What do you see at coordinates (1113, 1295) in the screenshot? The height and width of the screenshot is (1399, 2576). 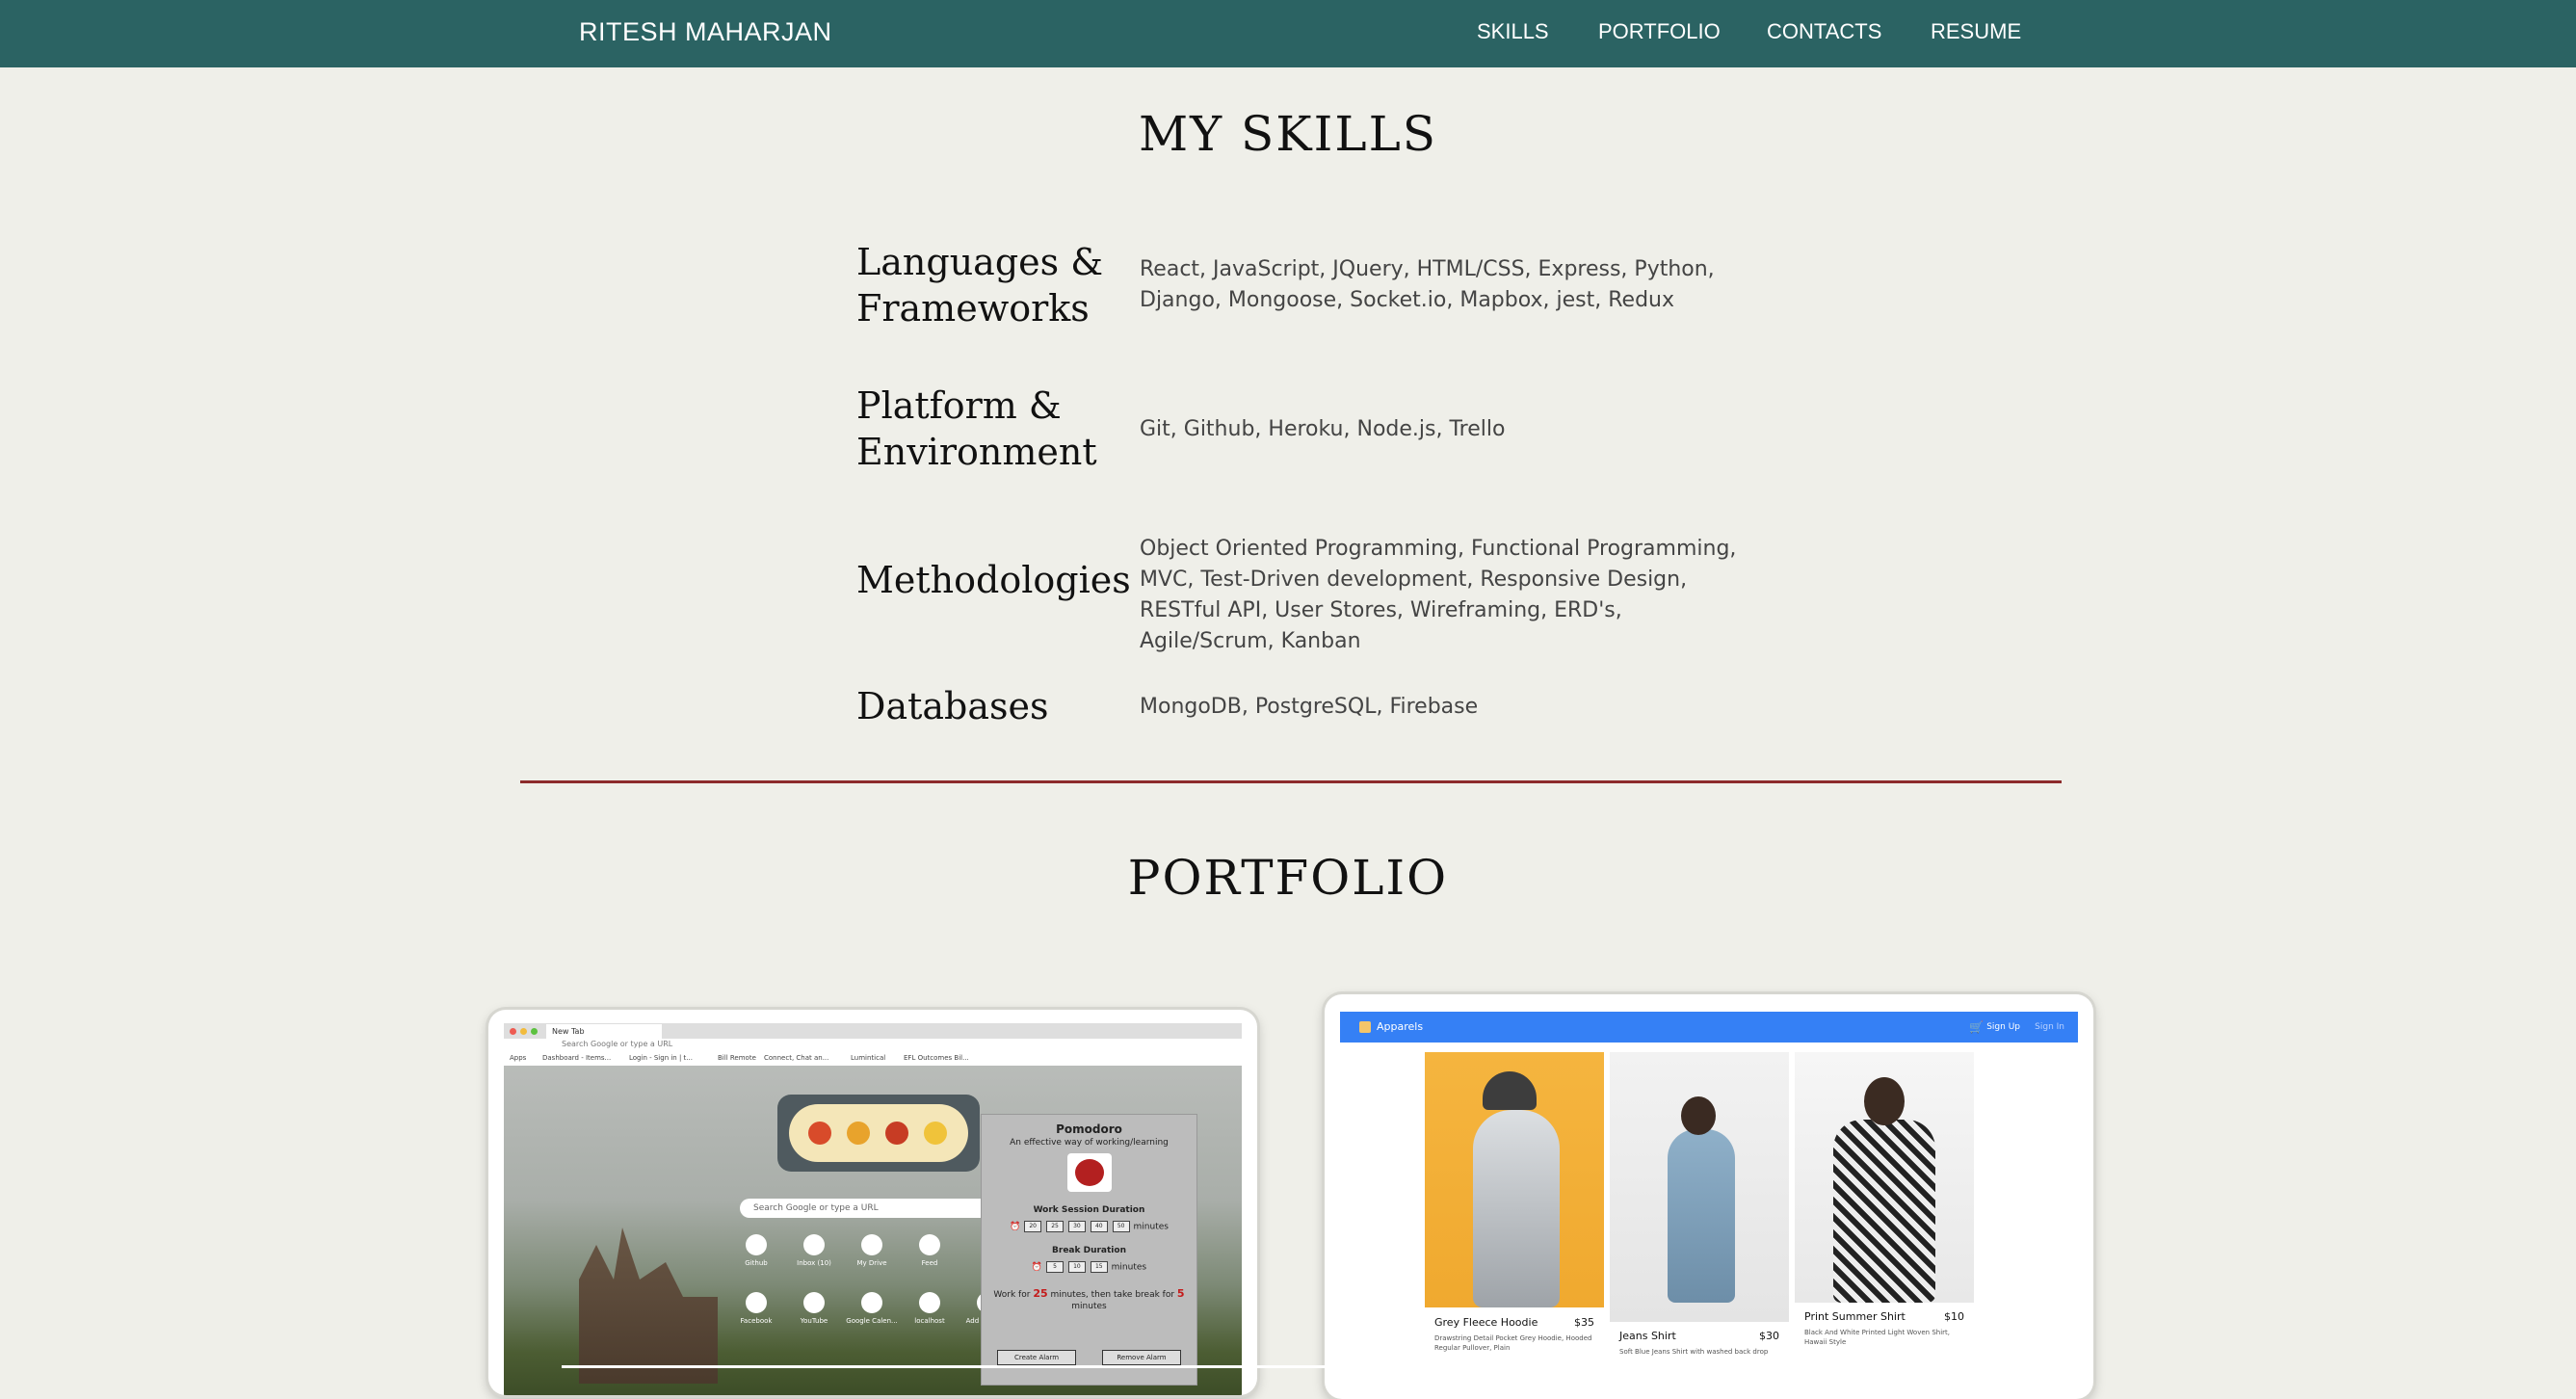 I see `summary-text: minutes, then take break for` at bounding box center [1113, 1295].